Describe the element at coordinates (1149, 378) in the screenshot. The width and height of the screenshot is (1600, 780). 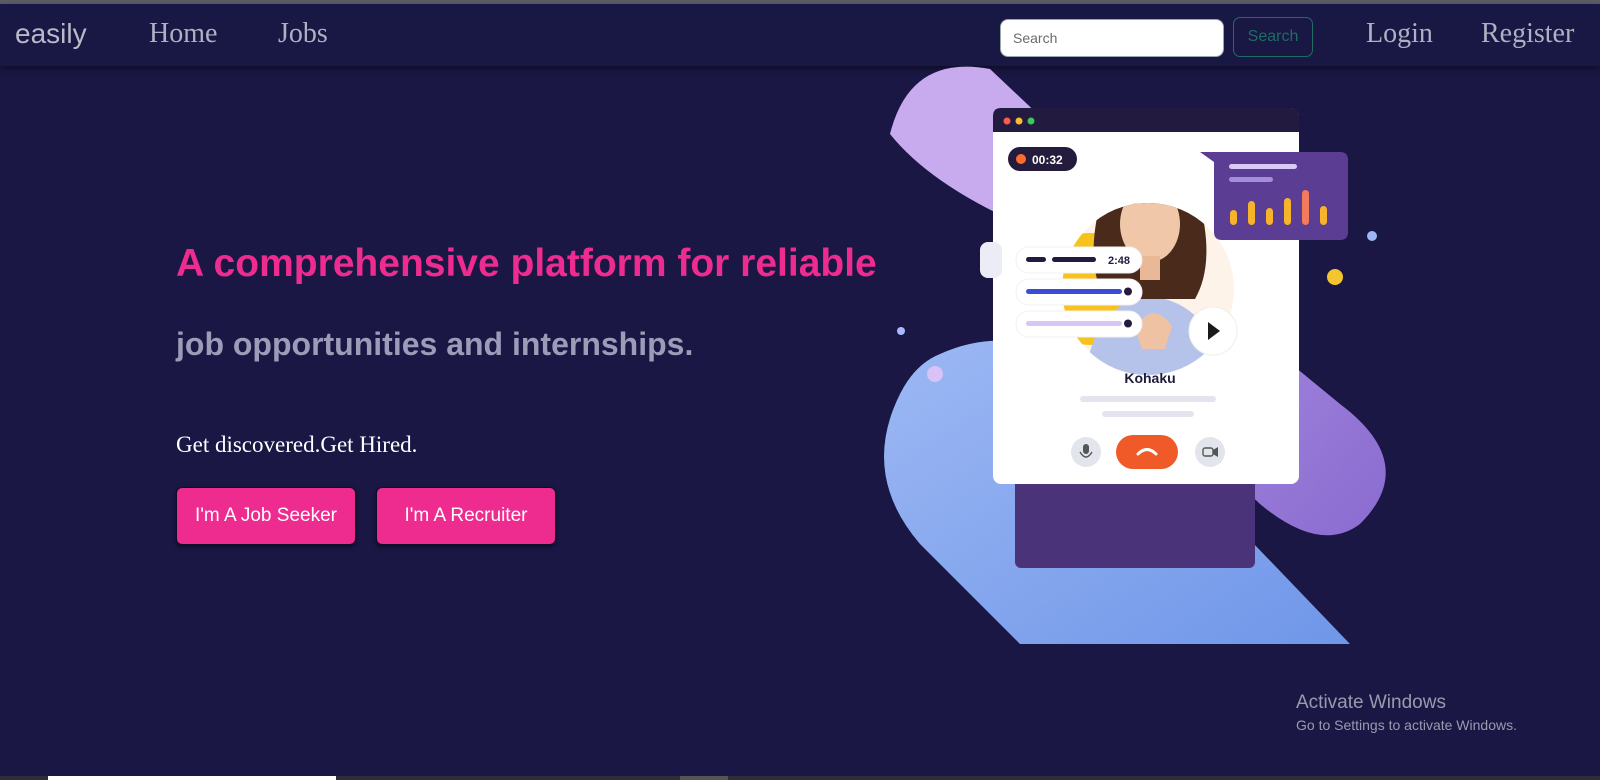
I see `caller-name: Kohaku` at that location.